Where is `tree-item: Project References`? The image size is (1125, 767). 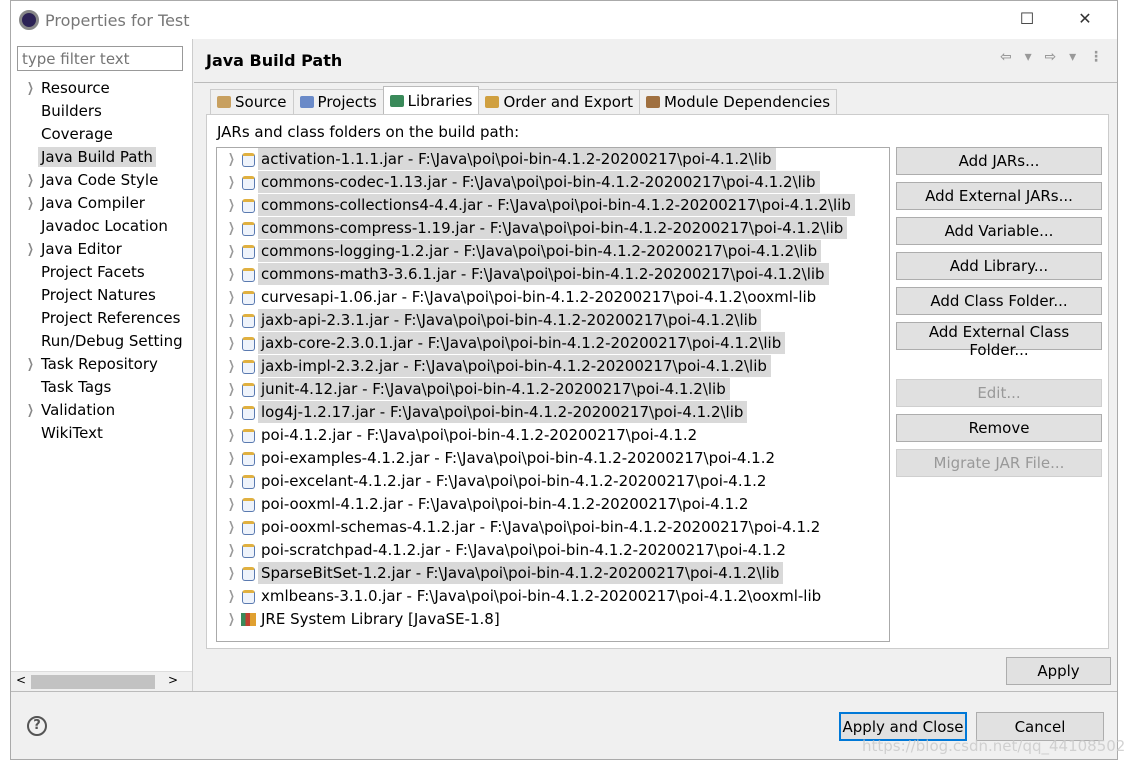
tree-item: Project References is located at coordinates (102, 318).